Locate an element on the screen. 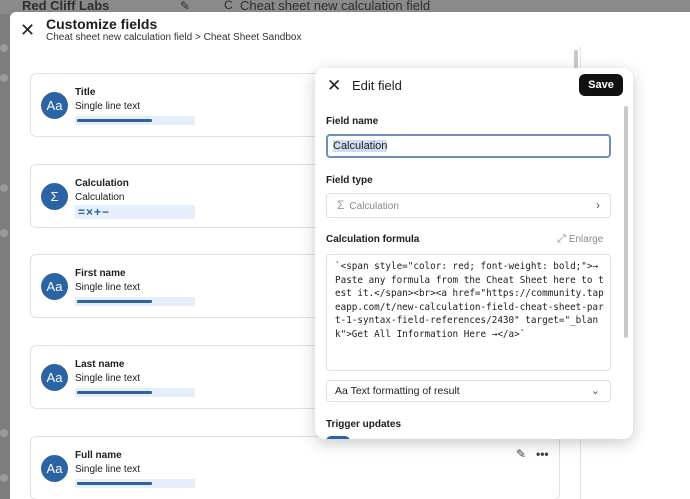 The width and height of the screenshot is (690, 499). field-name: Title is located at coordinates (85, 92).